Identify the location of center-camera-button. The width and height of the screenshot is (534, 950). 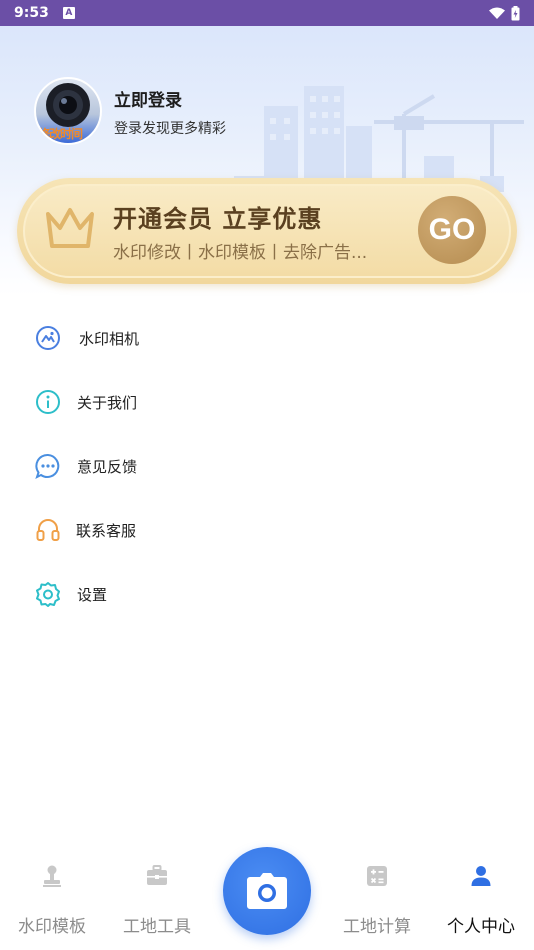
(267, 891).